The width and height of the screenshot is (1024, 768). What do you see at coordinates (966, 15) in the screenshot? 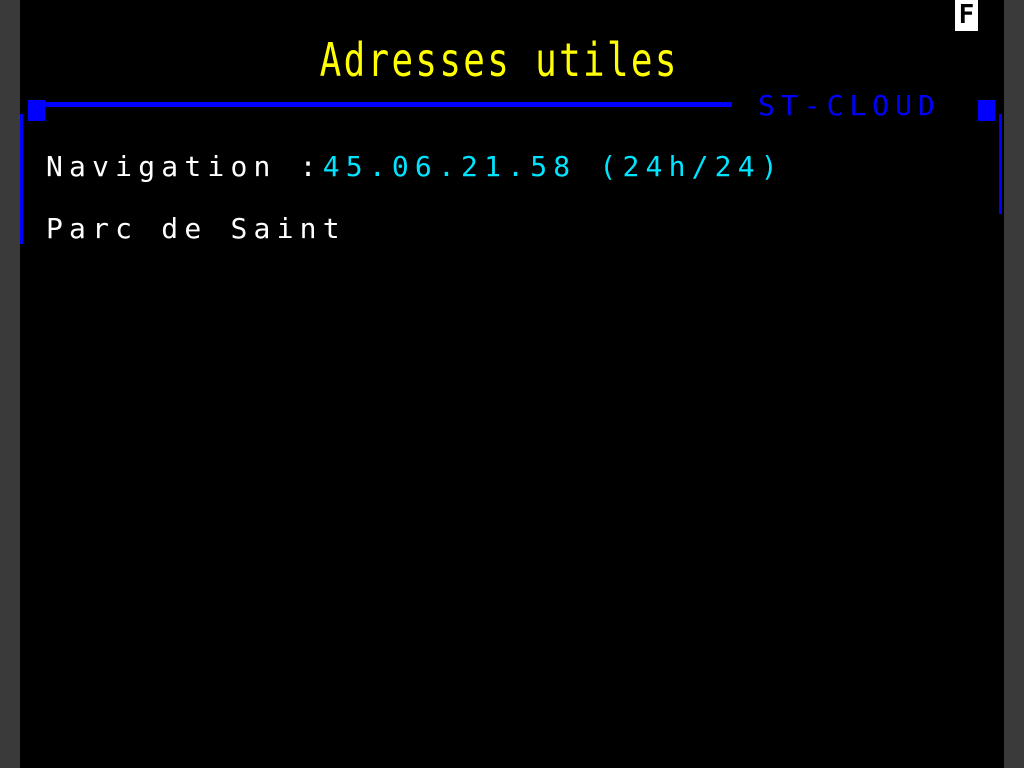
I see `mode-indicator: F` at bounding box center [966, 15].